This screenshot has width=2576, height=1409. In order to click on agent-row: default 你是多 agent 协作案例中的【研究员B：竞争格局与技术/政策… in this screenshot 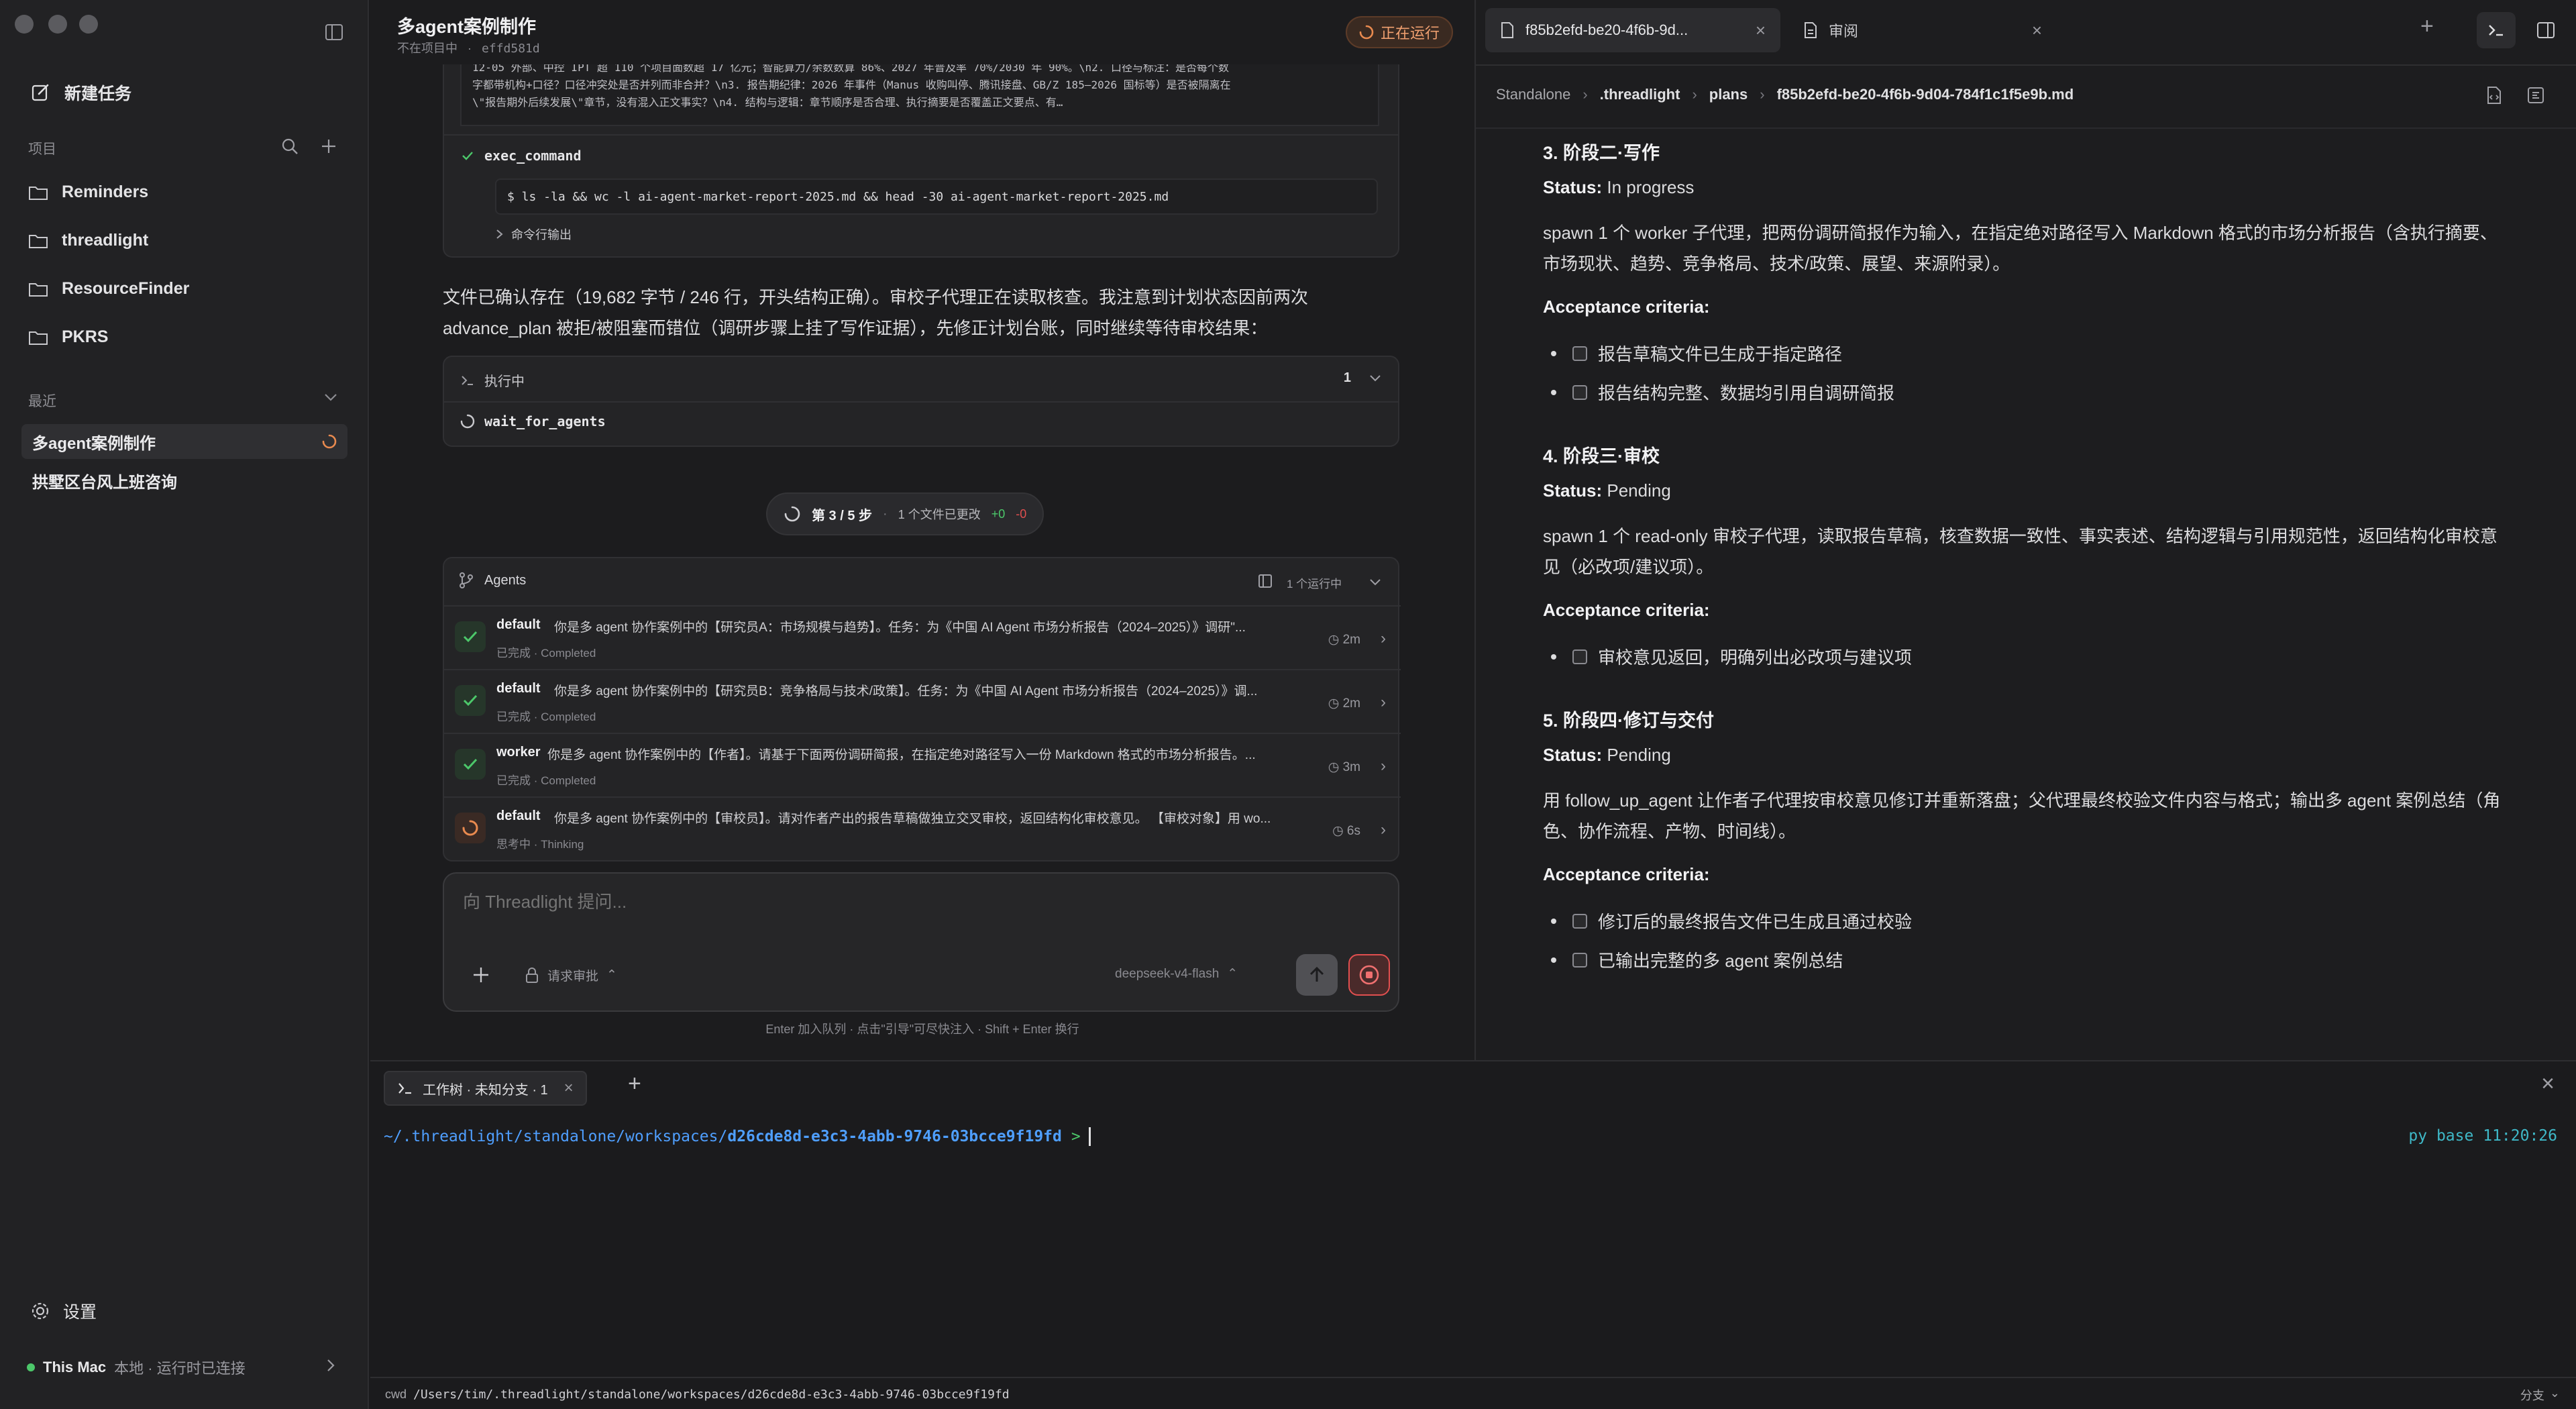, I will do `click(922, 701)`.